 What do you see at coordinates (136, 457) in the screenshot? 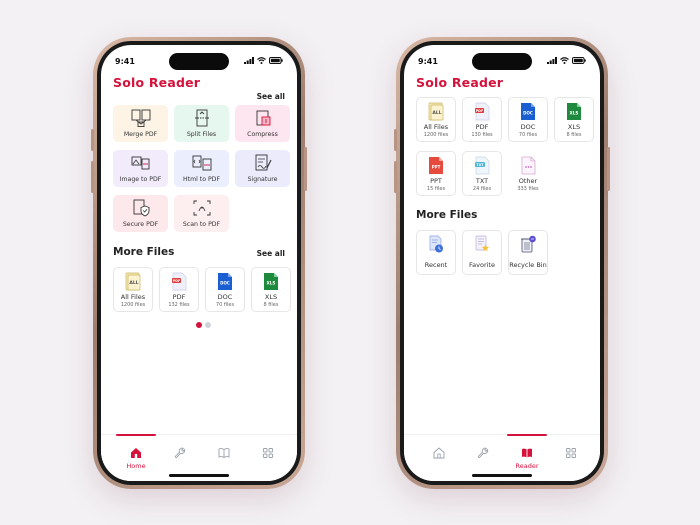
I see `tab-home: Home` at bounding box center [136, 457].